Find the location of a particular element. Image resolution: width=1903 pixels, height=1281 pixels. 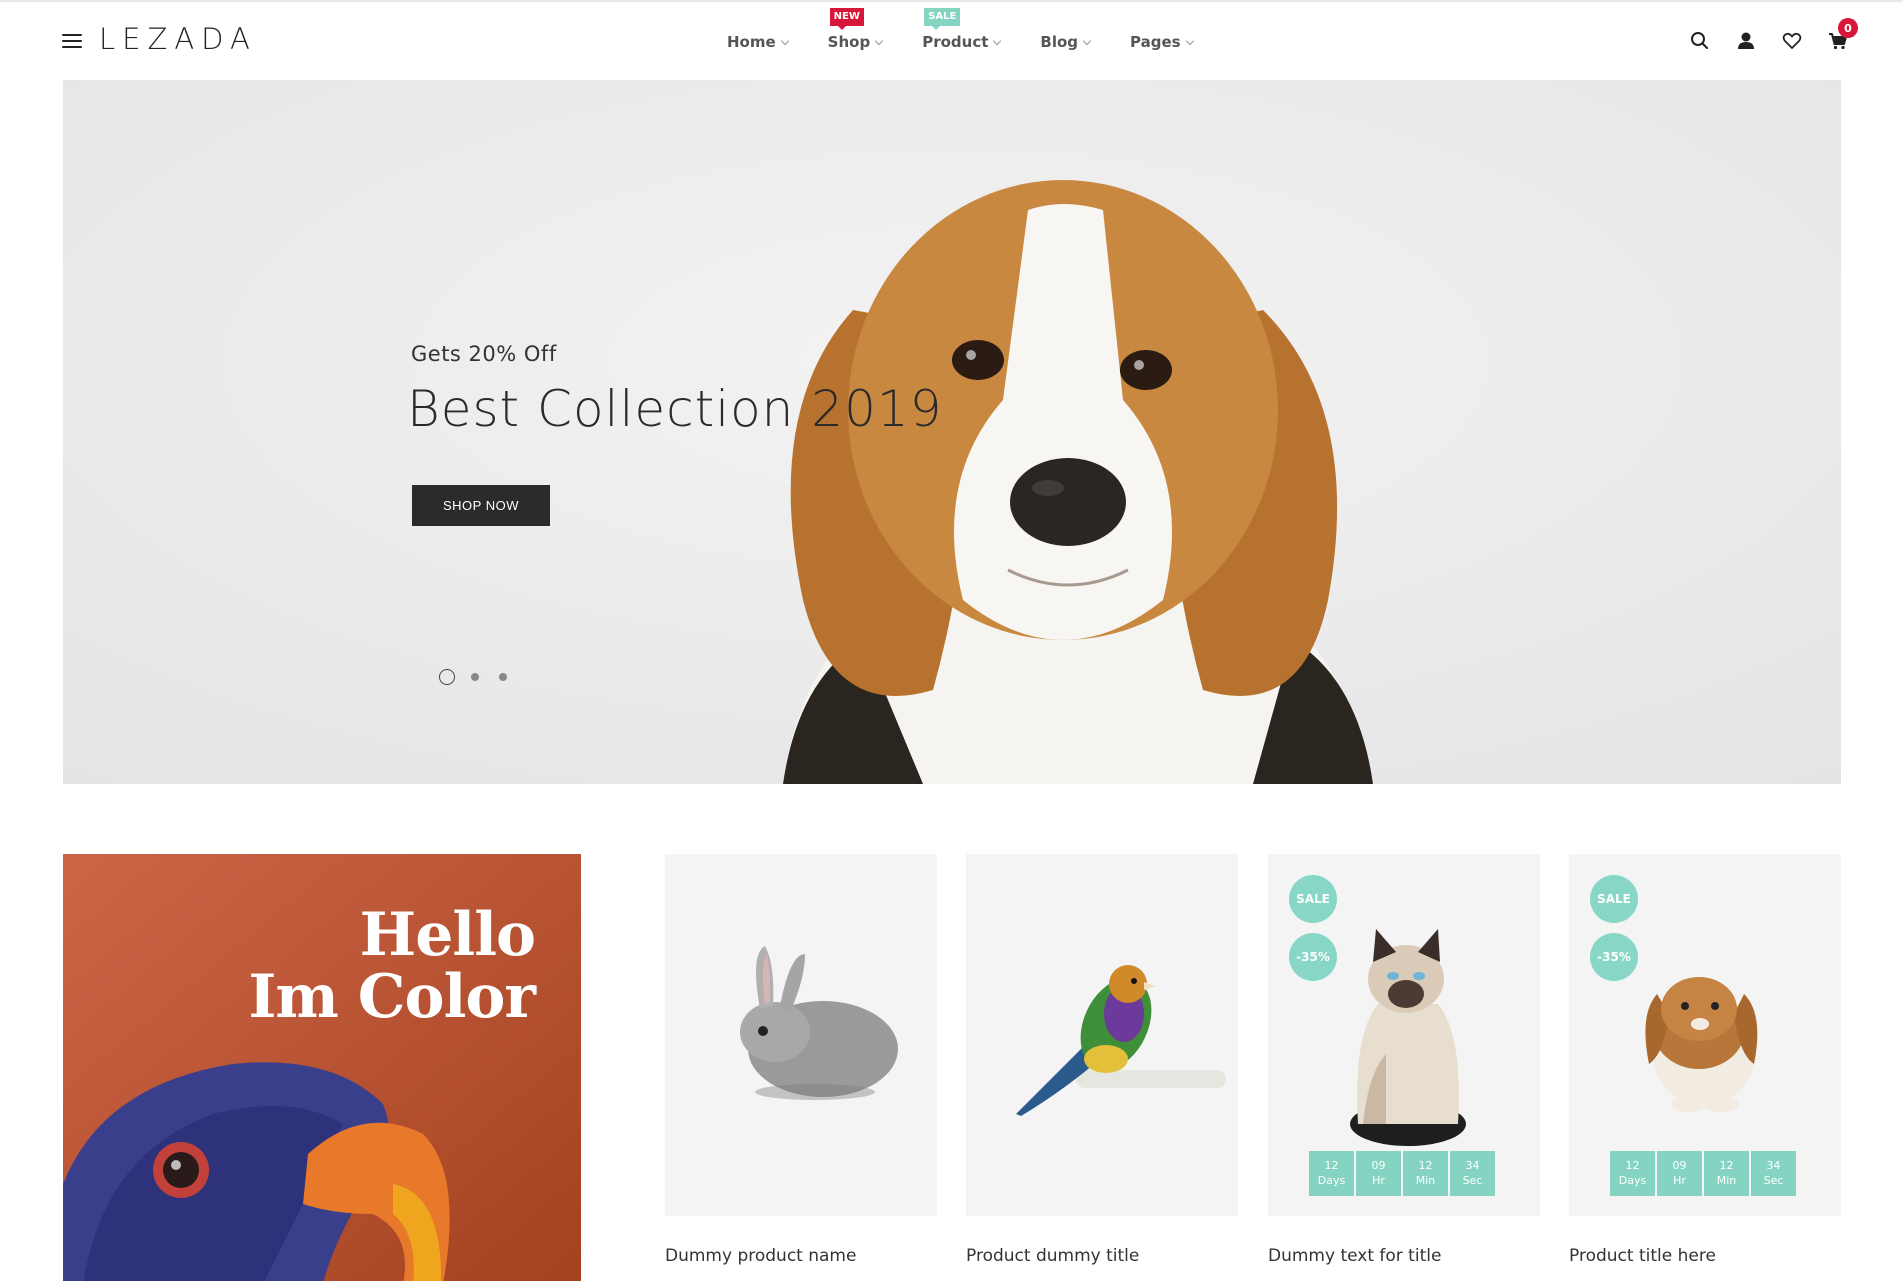

nav-label: Home is located at coordinates (751, 42).